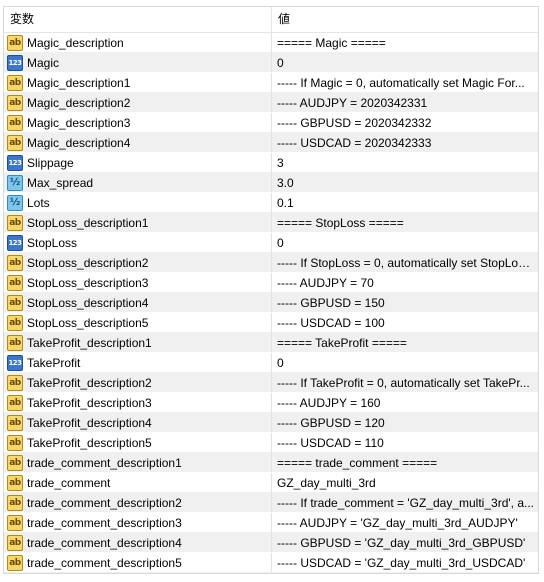  I want to click on value-cell: ----- GBPUSD = 150, so click(405, 302).